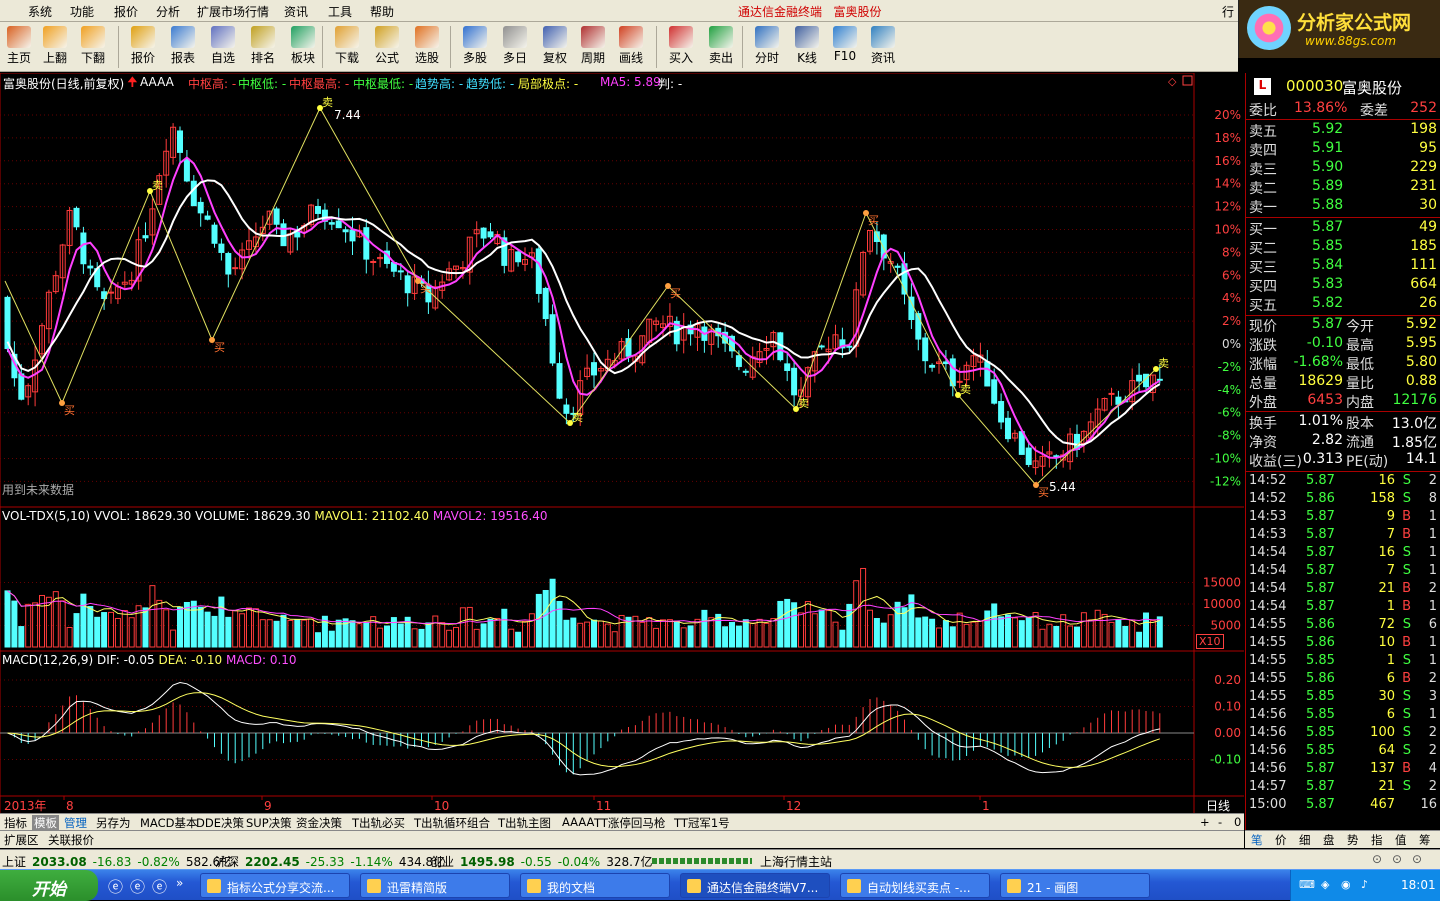 This screenshot has width=1440, height=901. I want to click on quote-tab-7: 值, so click(1401, 840).